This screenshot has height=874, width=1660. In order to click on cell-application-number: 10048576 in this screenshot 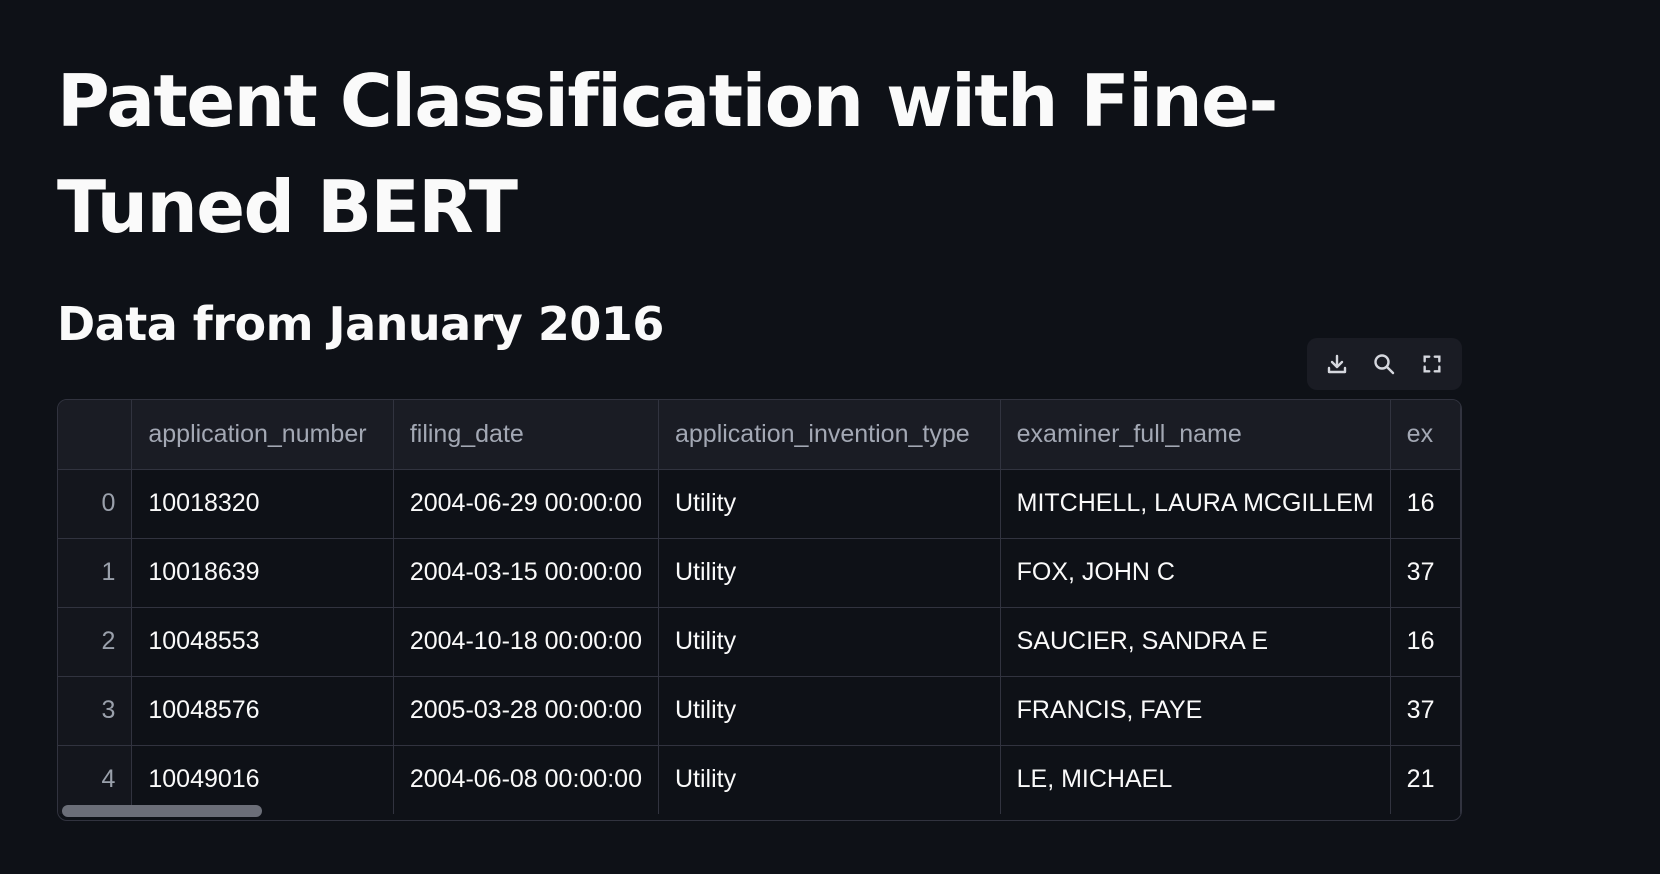, I will do `click(262, 711)`.